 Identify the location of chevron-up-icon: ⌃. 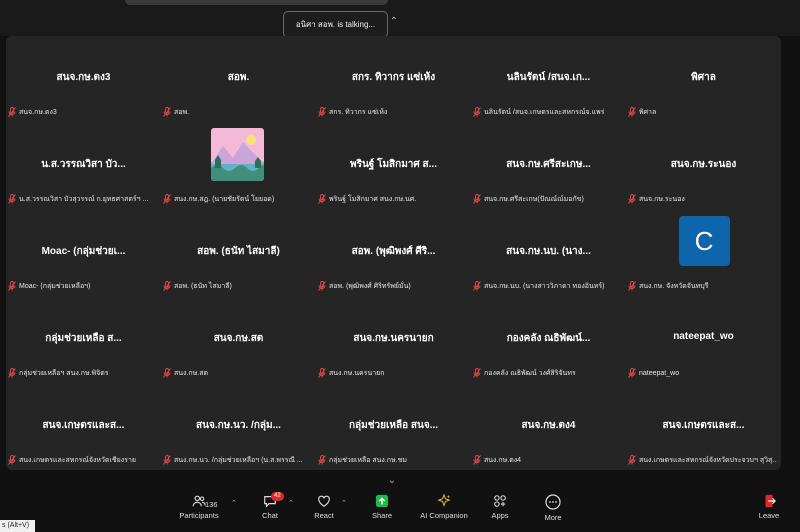
(394, 22).